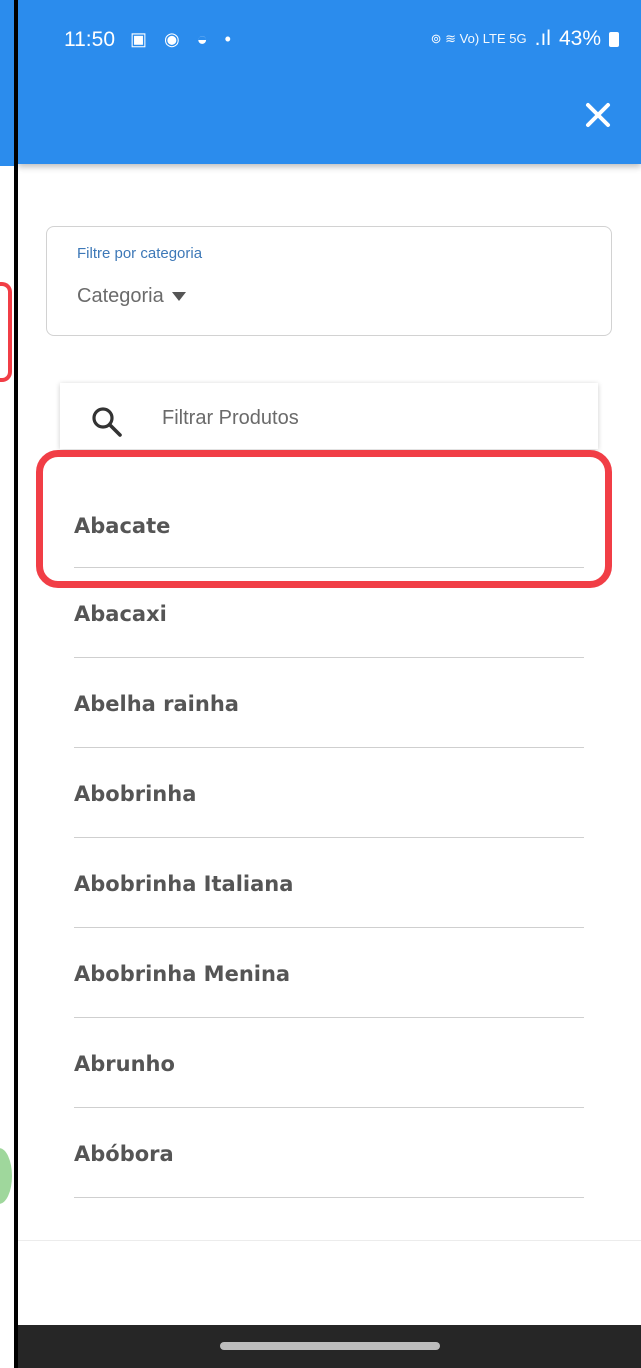 The image size is (641, 1368). I want to click on status-time: 11:50, so click(89, 39).